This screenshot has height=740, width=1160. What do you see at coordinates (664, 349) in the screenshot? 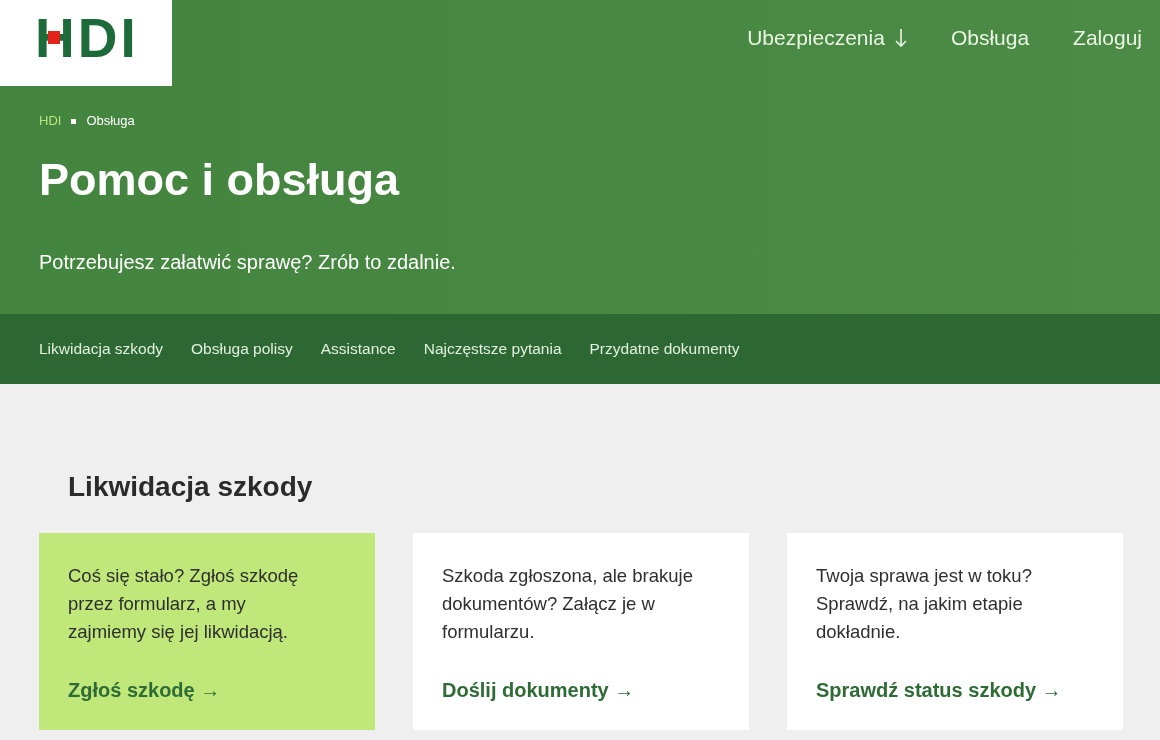
I see `section-tab: Przydatne dokumenty` at bounding box center [664, 349].